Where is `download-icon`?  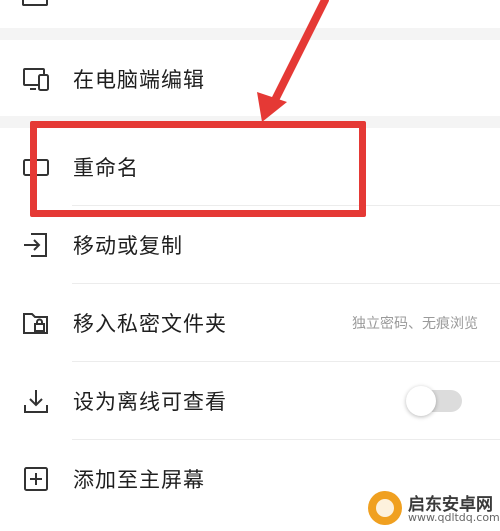 download-icon is located at coordinates (36, 401).